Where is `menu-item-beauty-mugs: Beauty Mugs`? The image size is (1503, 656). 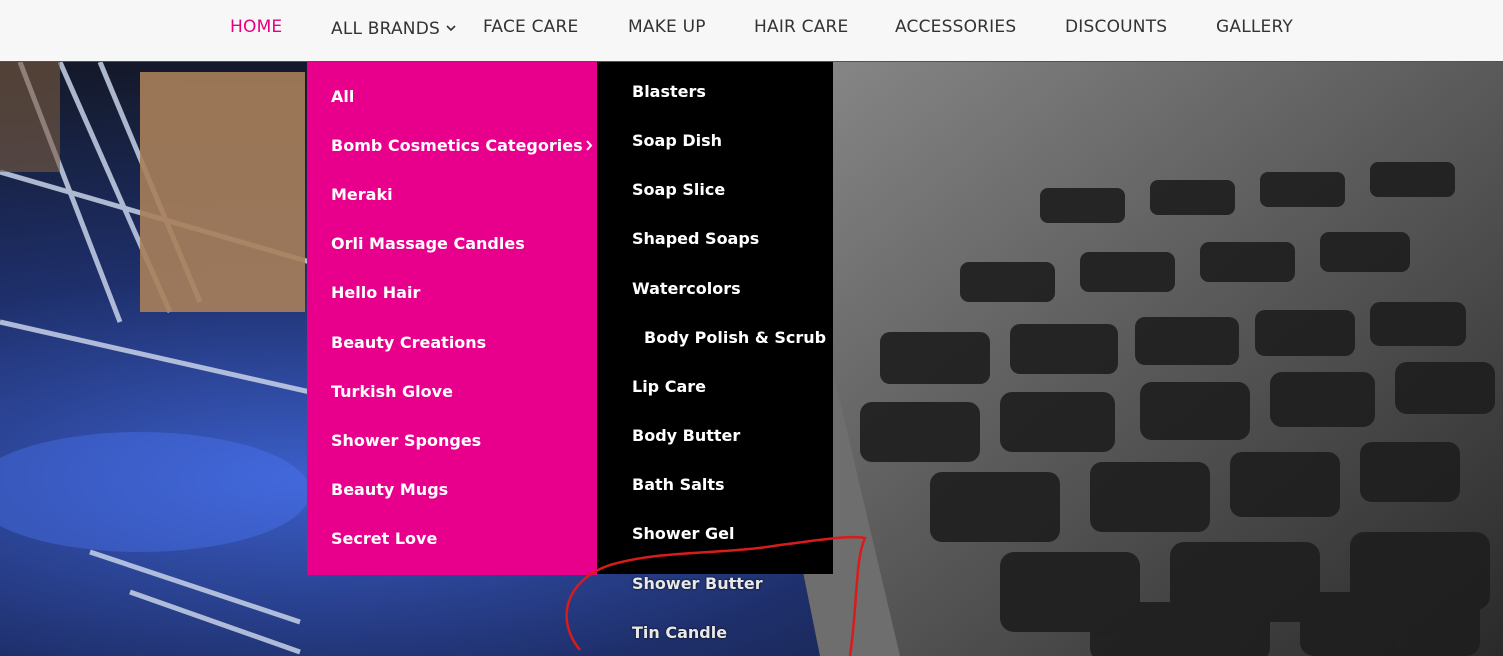
menu-item-beauty-mugs: Beauty Mugs is located at coordinates (389, 489).